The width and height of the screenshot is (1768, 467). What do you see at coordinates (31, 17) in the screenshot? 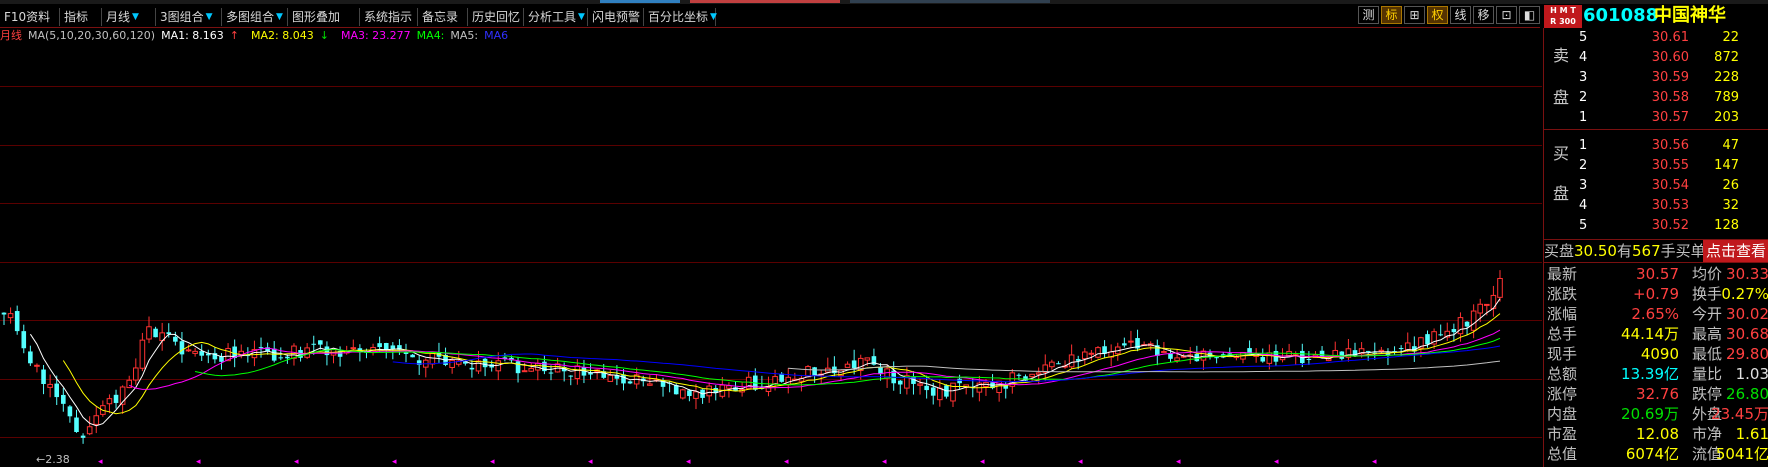
I see `toolbar-item-0: F10资料` at bounding box center [31, 17].